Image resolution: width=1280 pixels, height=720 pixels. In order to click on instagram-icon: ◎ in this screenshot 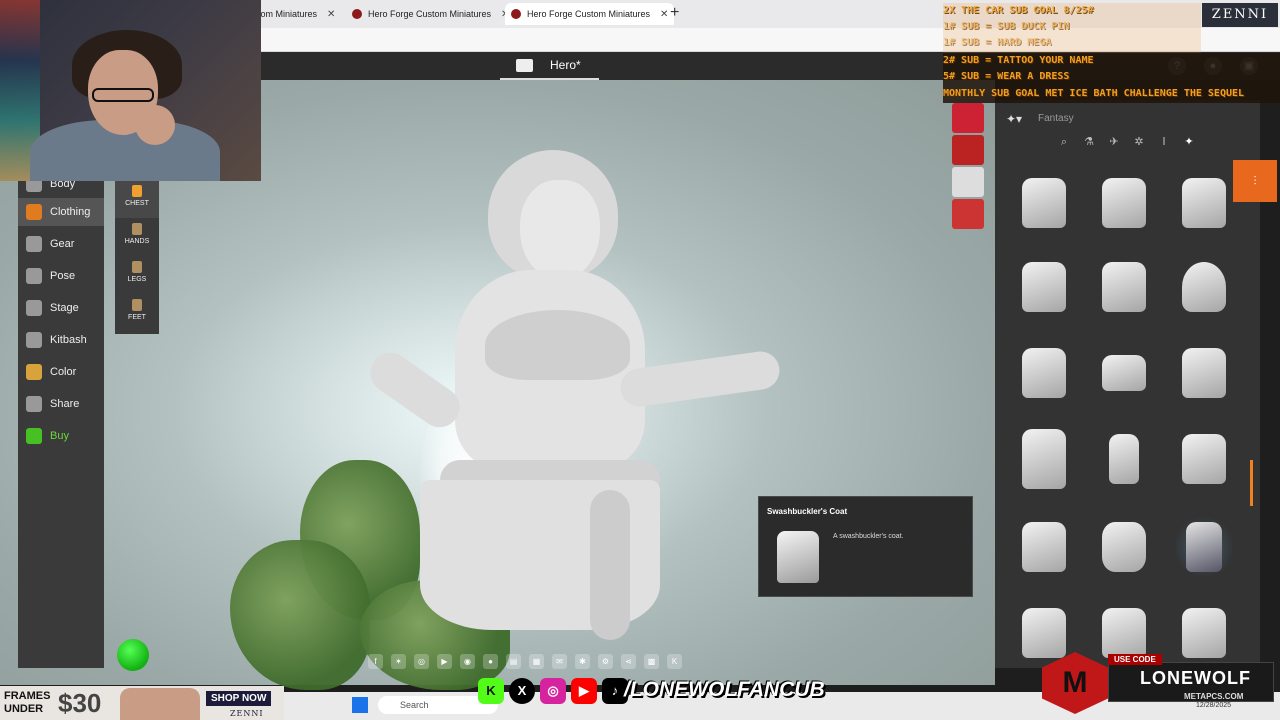, I will do `click(421, 661)`.